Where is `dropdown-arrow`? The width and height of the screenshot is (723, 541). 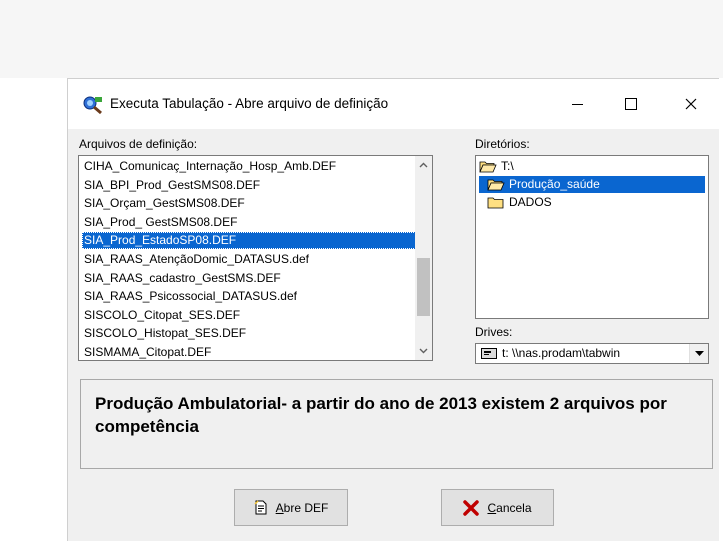 dropdown-arrow is located at coordinates (698, 353).